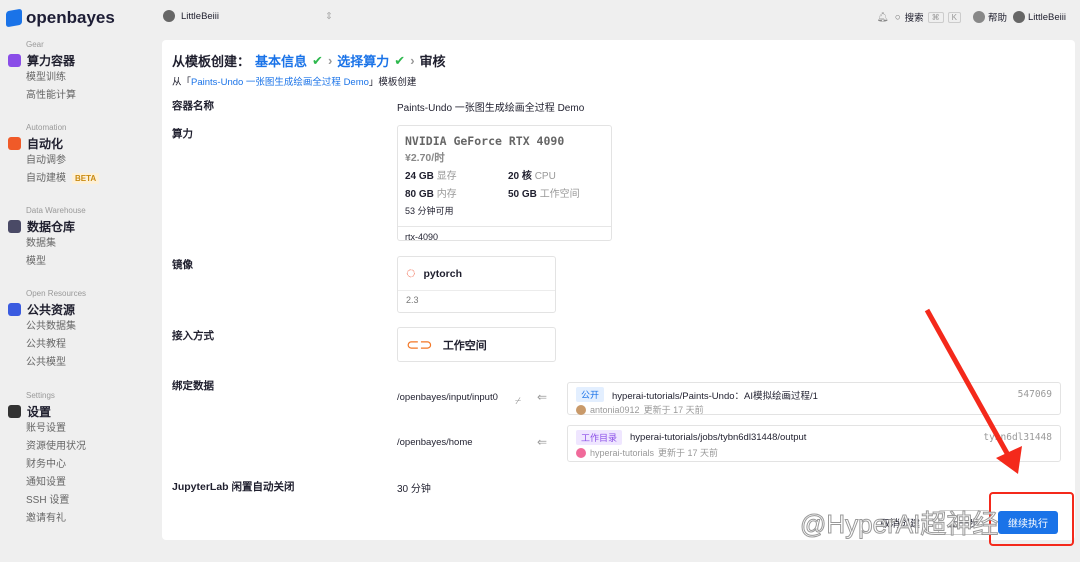  I want to click on red-arrow-head, so click(1009, 460).